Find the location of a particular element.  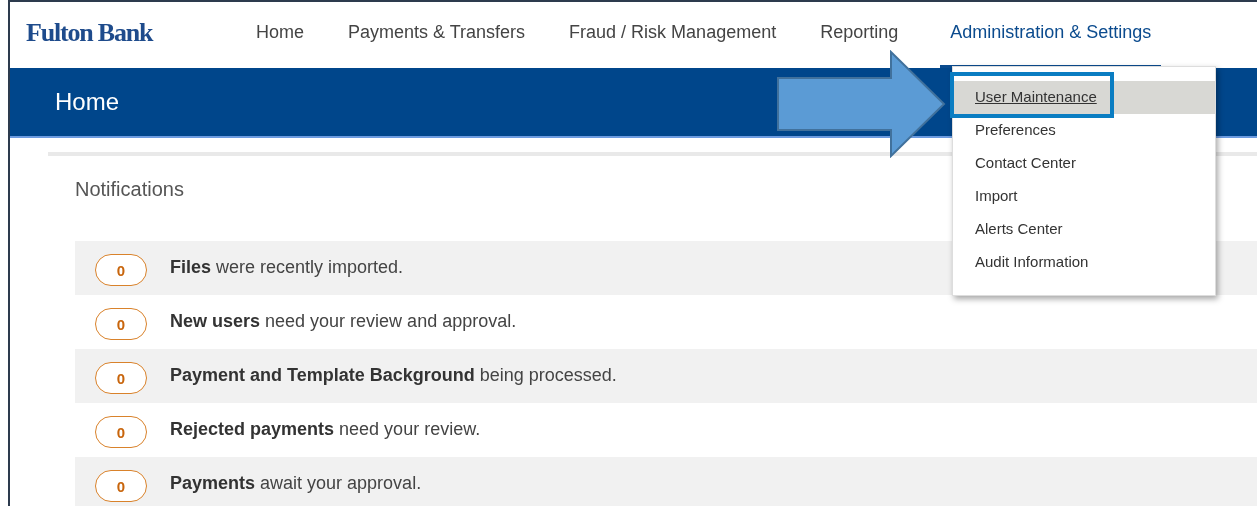

menu-item: Import is located at coordinates (1084, 196).